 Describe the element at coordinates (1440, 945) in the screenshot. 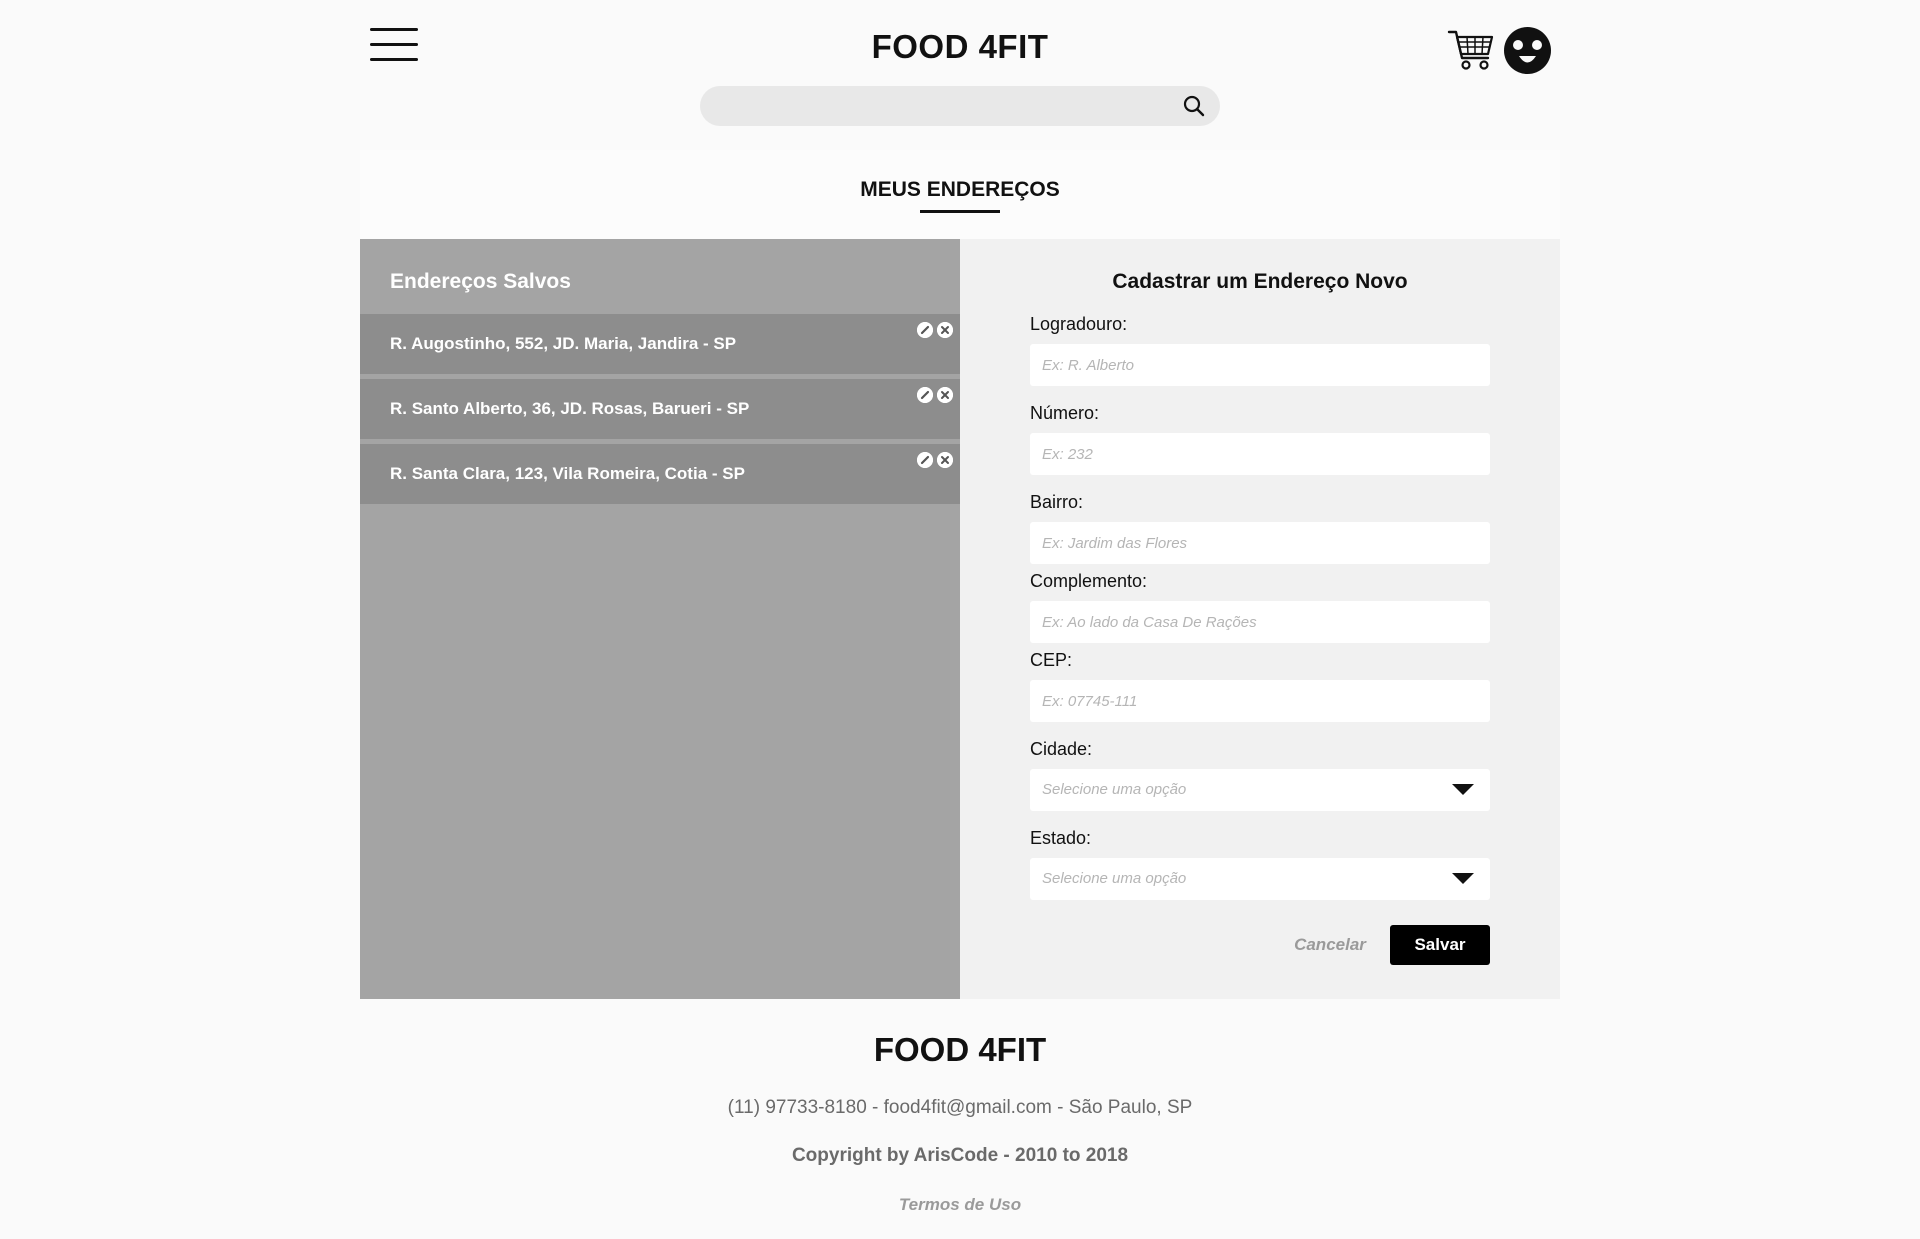

I see `save-button: Salvar` at that location.